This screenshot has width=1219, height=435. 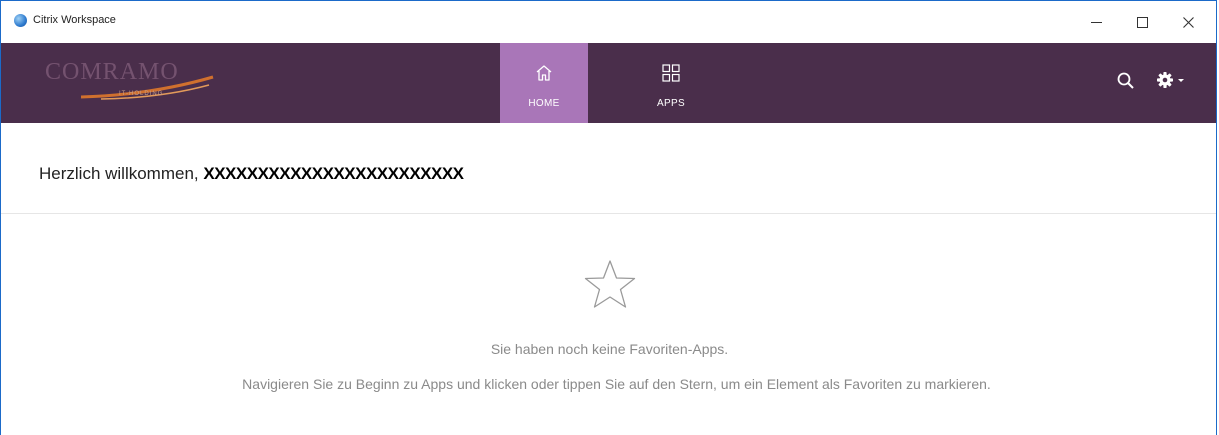 I want to click on tab-home-label: HOME, so click(x=544, y=103).